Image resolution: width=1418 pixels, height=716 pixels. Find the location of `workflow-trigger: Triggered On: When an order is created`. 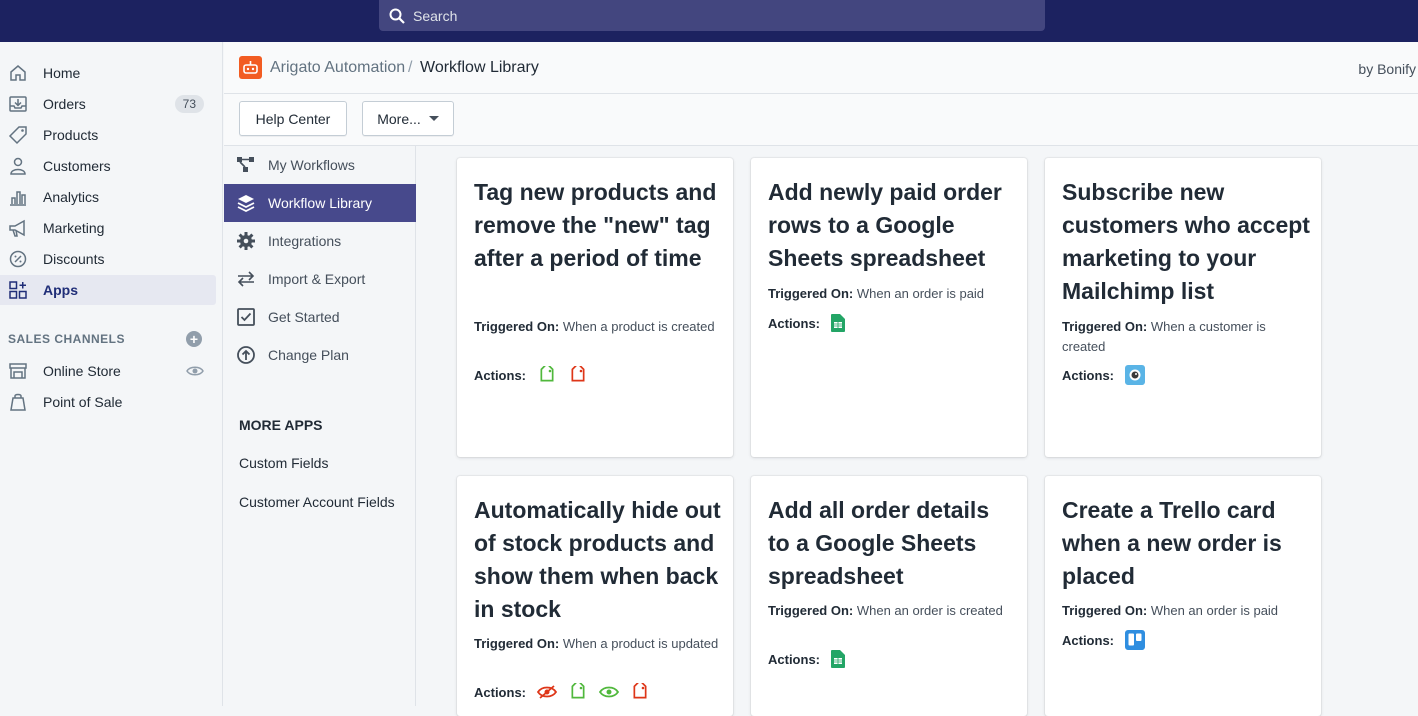

workflow-trigger: Triggered On: When an order is created is located at coordinates (890, 611).